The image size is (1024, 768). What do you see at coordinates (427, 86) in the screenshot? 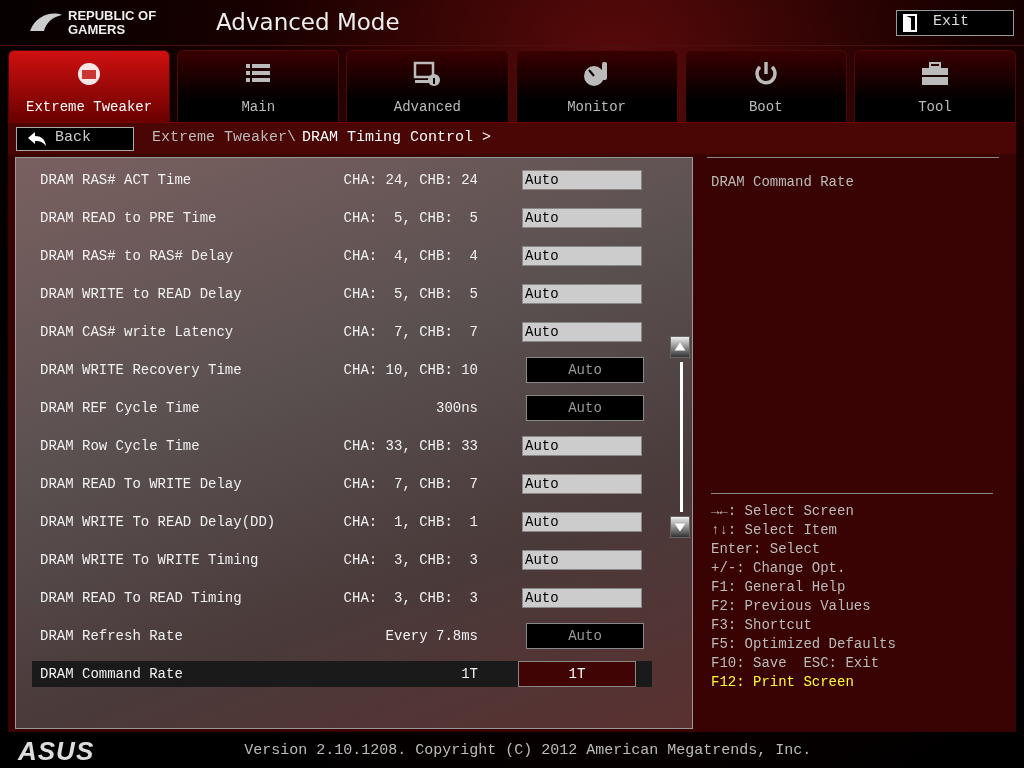
I see `tab: Advanced` at bounding box center [427, 86].